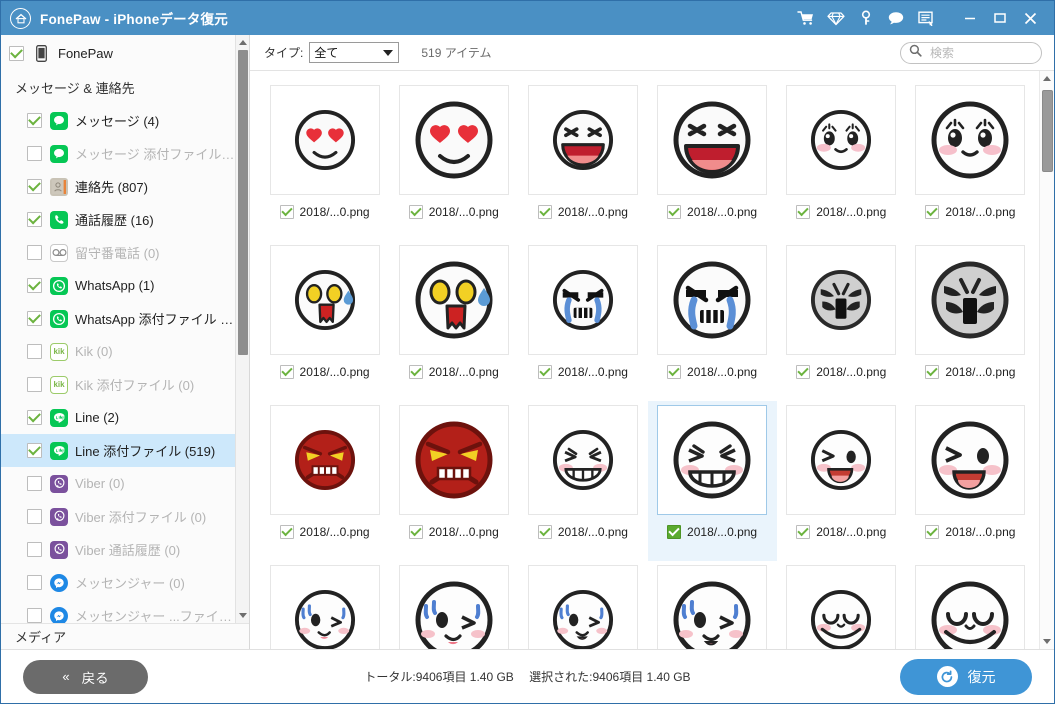 Image resolution: width=1055 pixels, height=704 pixels. What do you see at coordinates (980, 52) in the screenshot?
I see `search-input` at bounding box center [980, 52].